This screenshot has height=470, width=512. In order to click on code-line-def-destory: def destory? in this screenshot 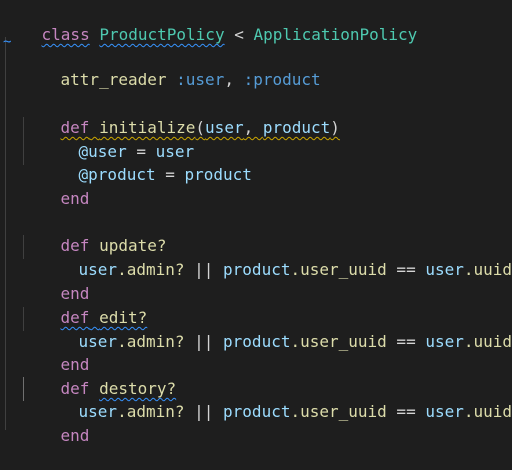, I will do `click(99, 376)`.